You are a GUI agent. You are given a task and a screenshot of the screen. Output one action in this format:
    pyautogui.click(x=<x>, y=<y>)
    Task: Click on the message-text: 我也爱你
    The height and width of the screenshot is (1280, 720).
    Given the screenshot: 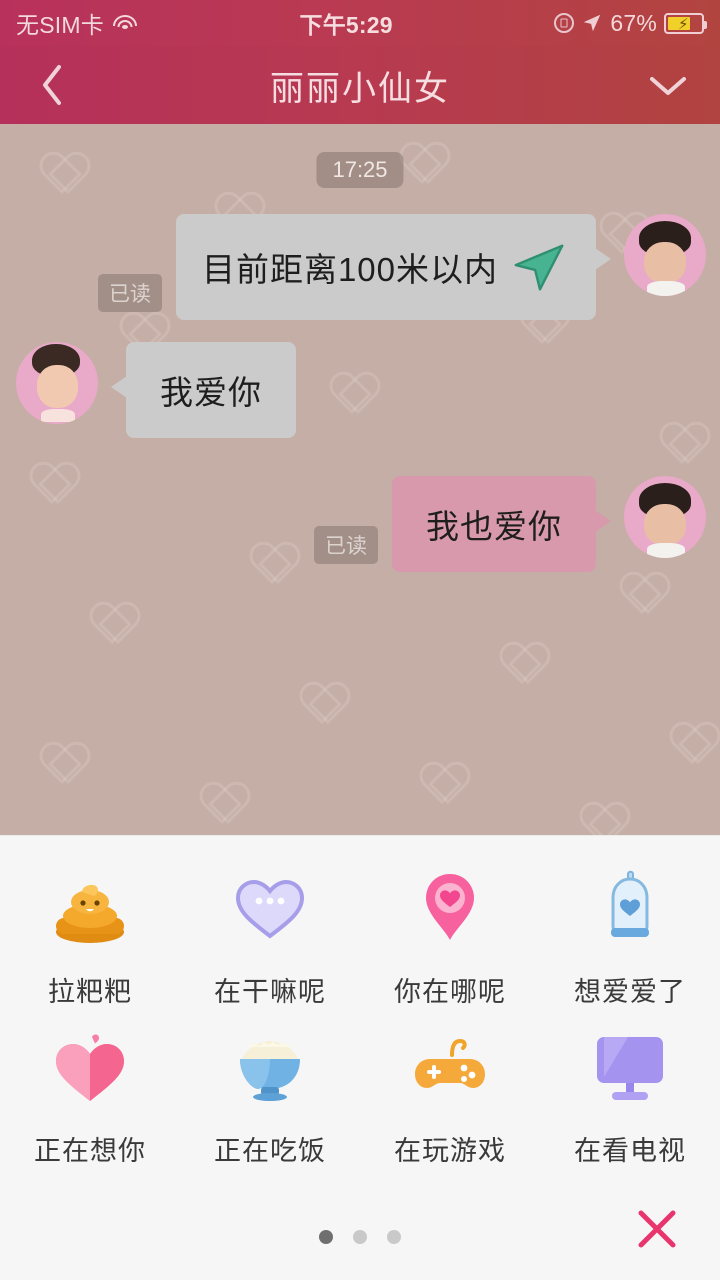 What is the action you would take?
    pyautogui.click(x=494, y=526)
    